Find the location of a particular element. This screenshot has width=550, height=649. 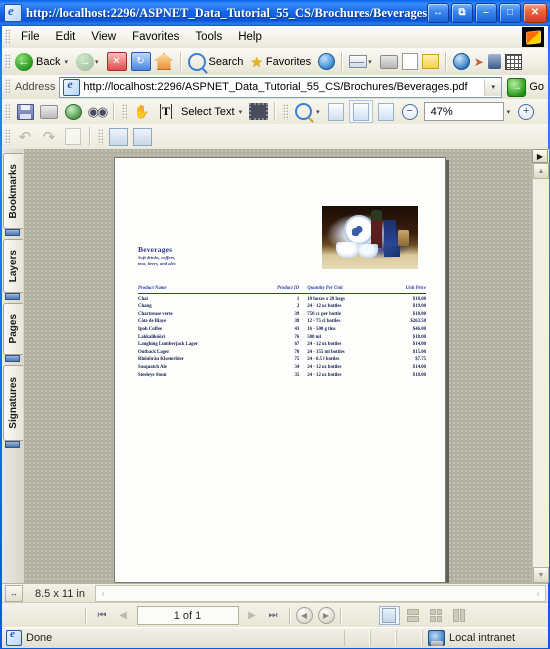

menu-grip-handle is located at coordinates (7, 37).